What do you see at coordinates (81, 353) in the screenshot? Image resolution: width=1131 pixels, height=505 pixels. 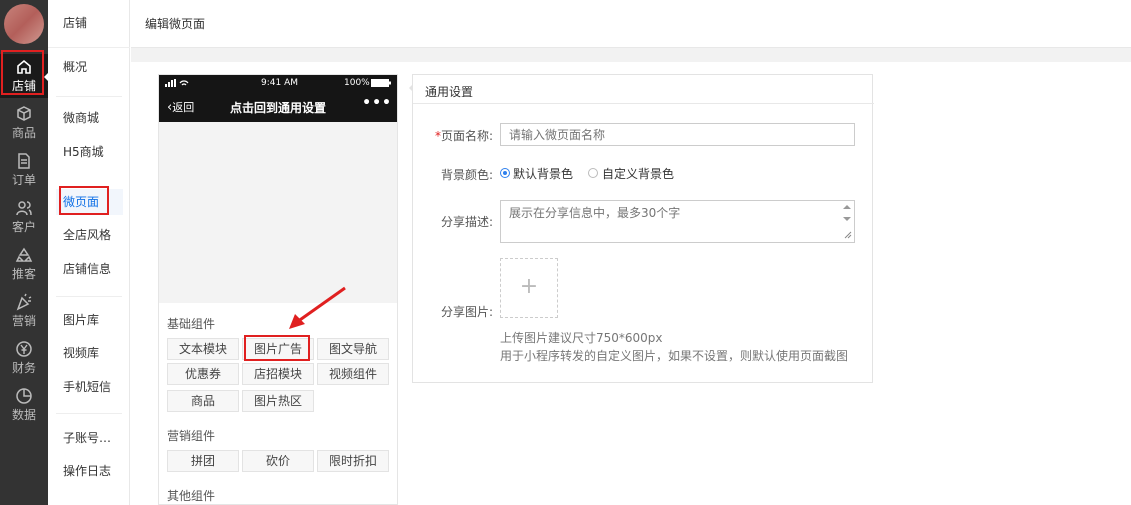 I see `nav-video-library: 视频库` at bounding box center [81, 353].